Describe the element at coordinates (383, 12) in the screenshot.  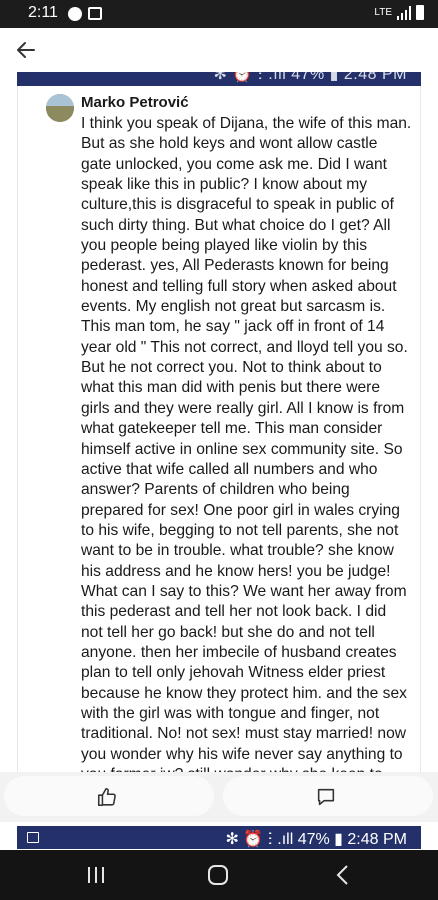
I see `network-label: LTE` at that location.